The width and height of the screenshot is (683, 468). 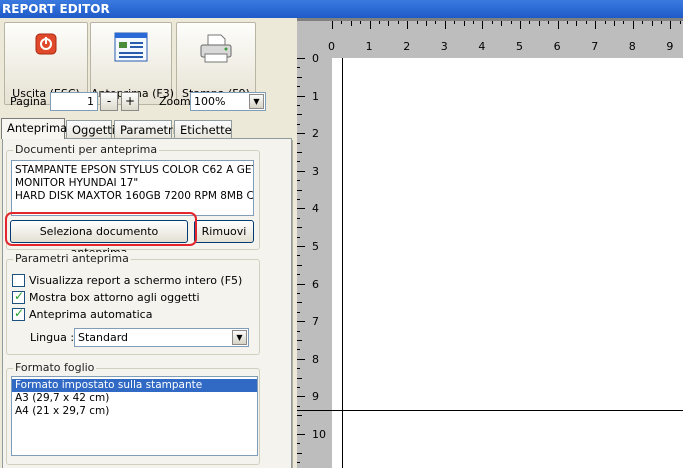 I want to click on ruler-label: 0, so click(x=315, y=58).